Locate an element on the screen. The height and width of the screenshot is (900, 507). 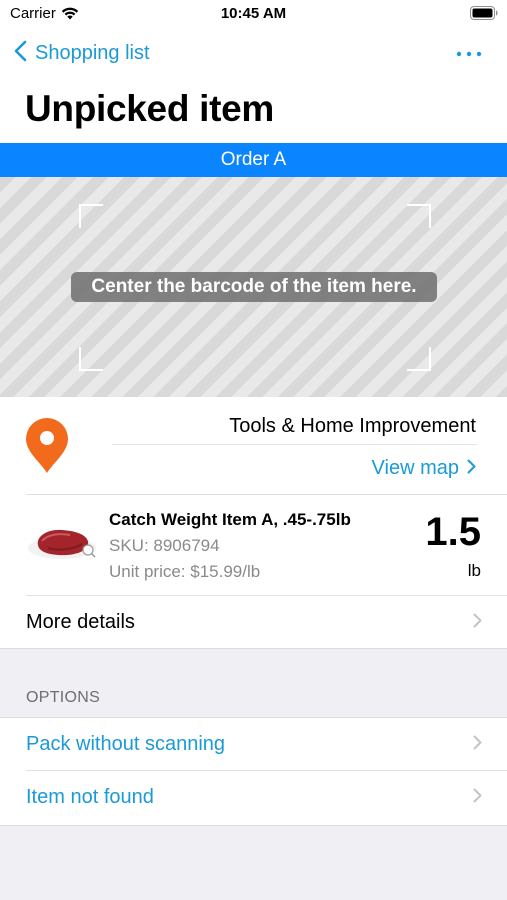
scan-hint: Center the barcode of the item here. is located at coordinates (254, 287).